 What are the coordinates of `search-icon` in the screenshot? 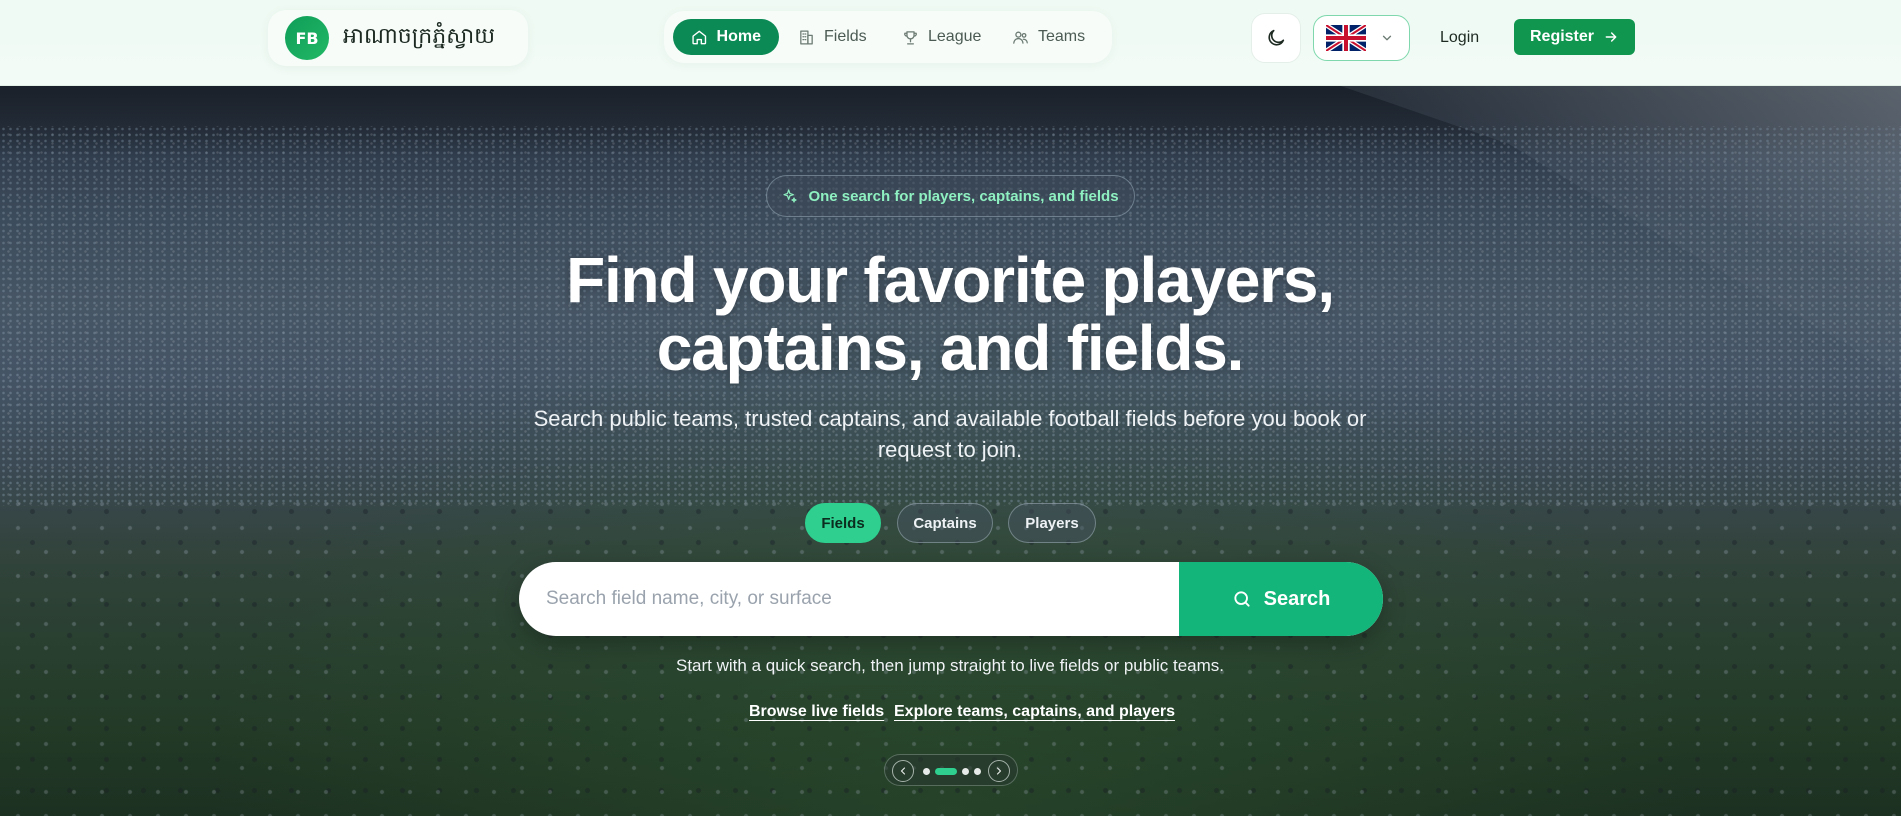 It's located at (1242, 599).